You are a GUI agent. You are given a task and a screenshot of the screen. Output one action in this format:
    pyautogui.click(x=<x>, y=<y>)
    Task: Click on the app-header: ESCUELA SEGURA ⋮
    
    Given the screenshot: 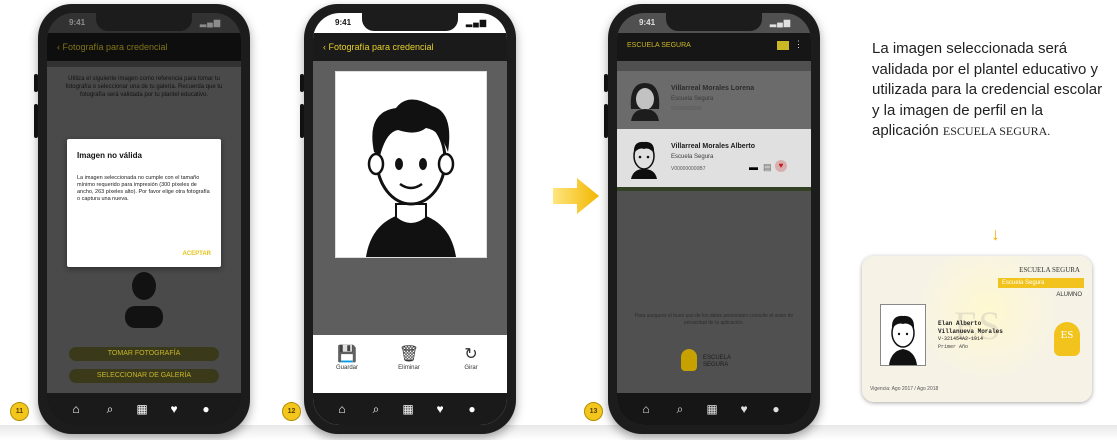 What is the action you would take?
    pyautogui.click(x=714, y=47)
    